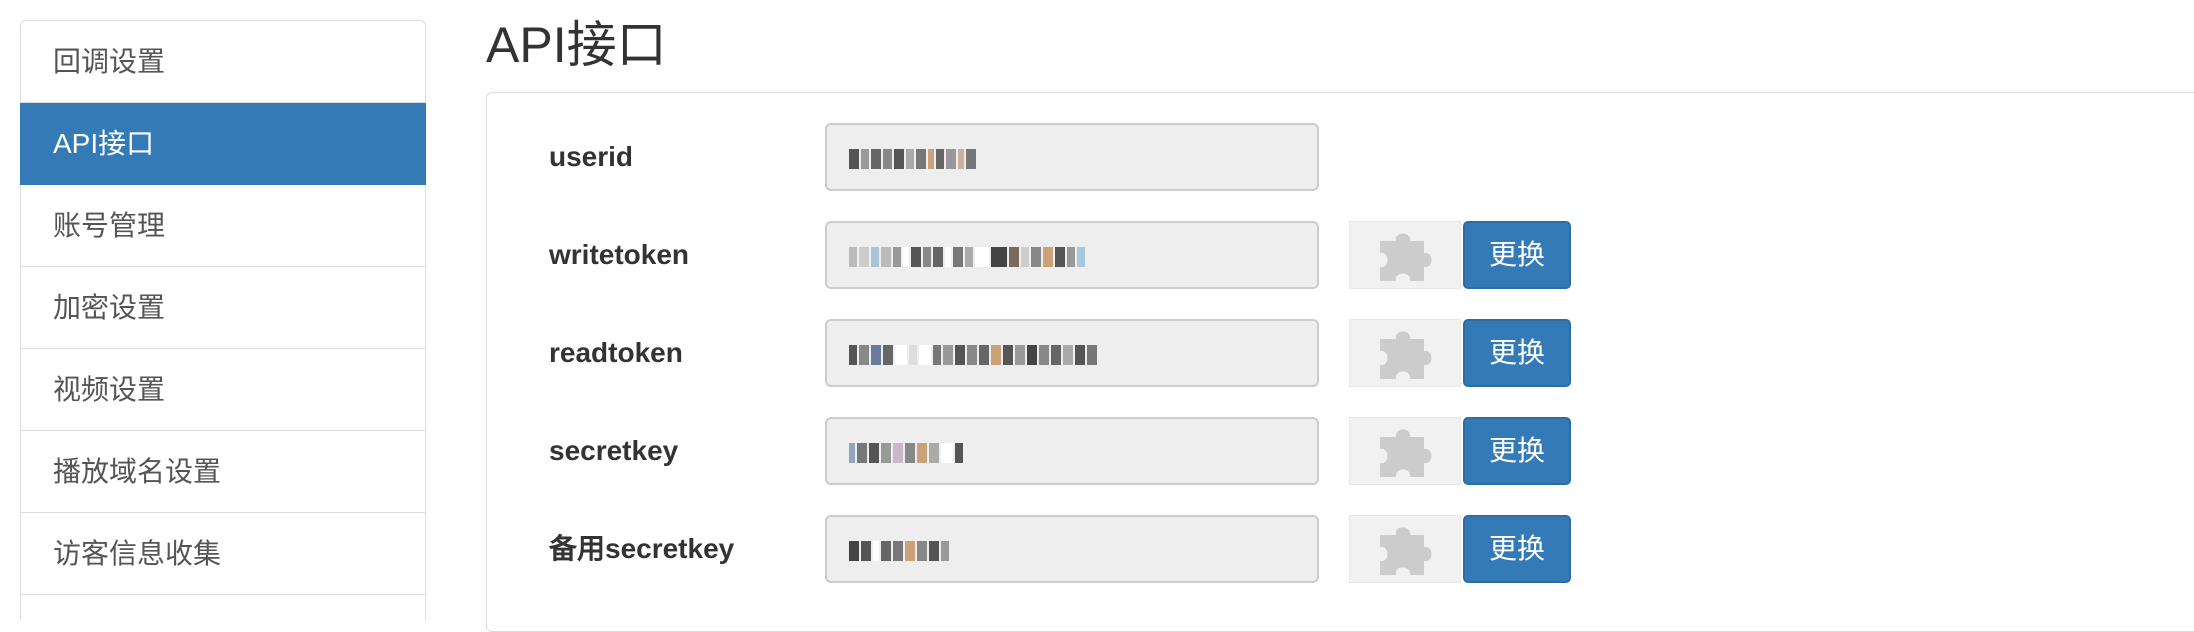 The width and height of the screenshot is (2194, 632). I want to click on sidebar-item-encryption-settings: 加密设置, so click(223, 308).